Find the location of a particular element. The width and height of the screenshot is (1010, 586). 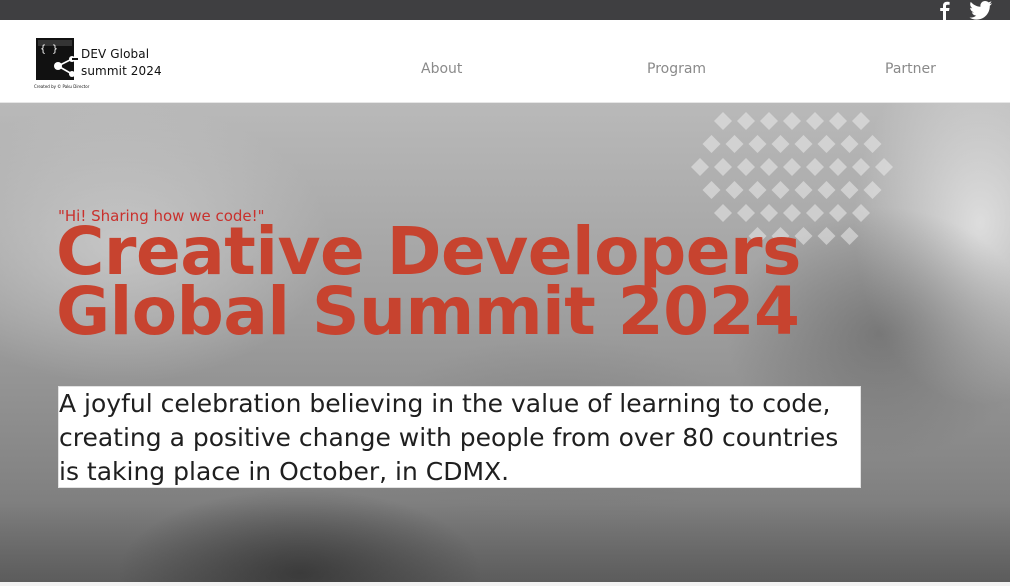

logo-credit: Created by © Paku Director is located at coordinates (62, 86).